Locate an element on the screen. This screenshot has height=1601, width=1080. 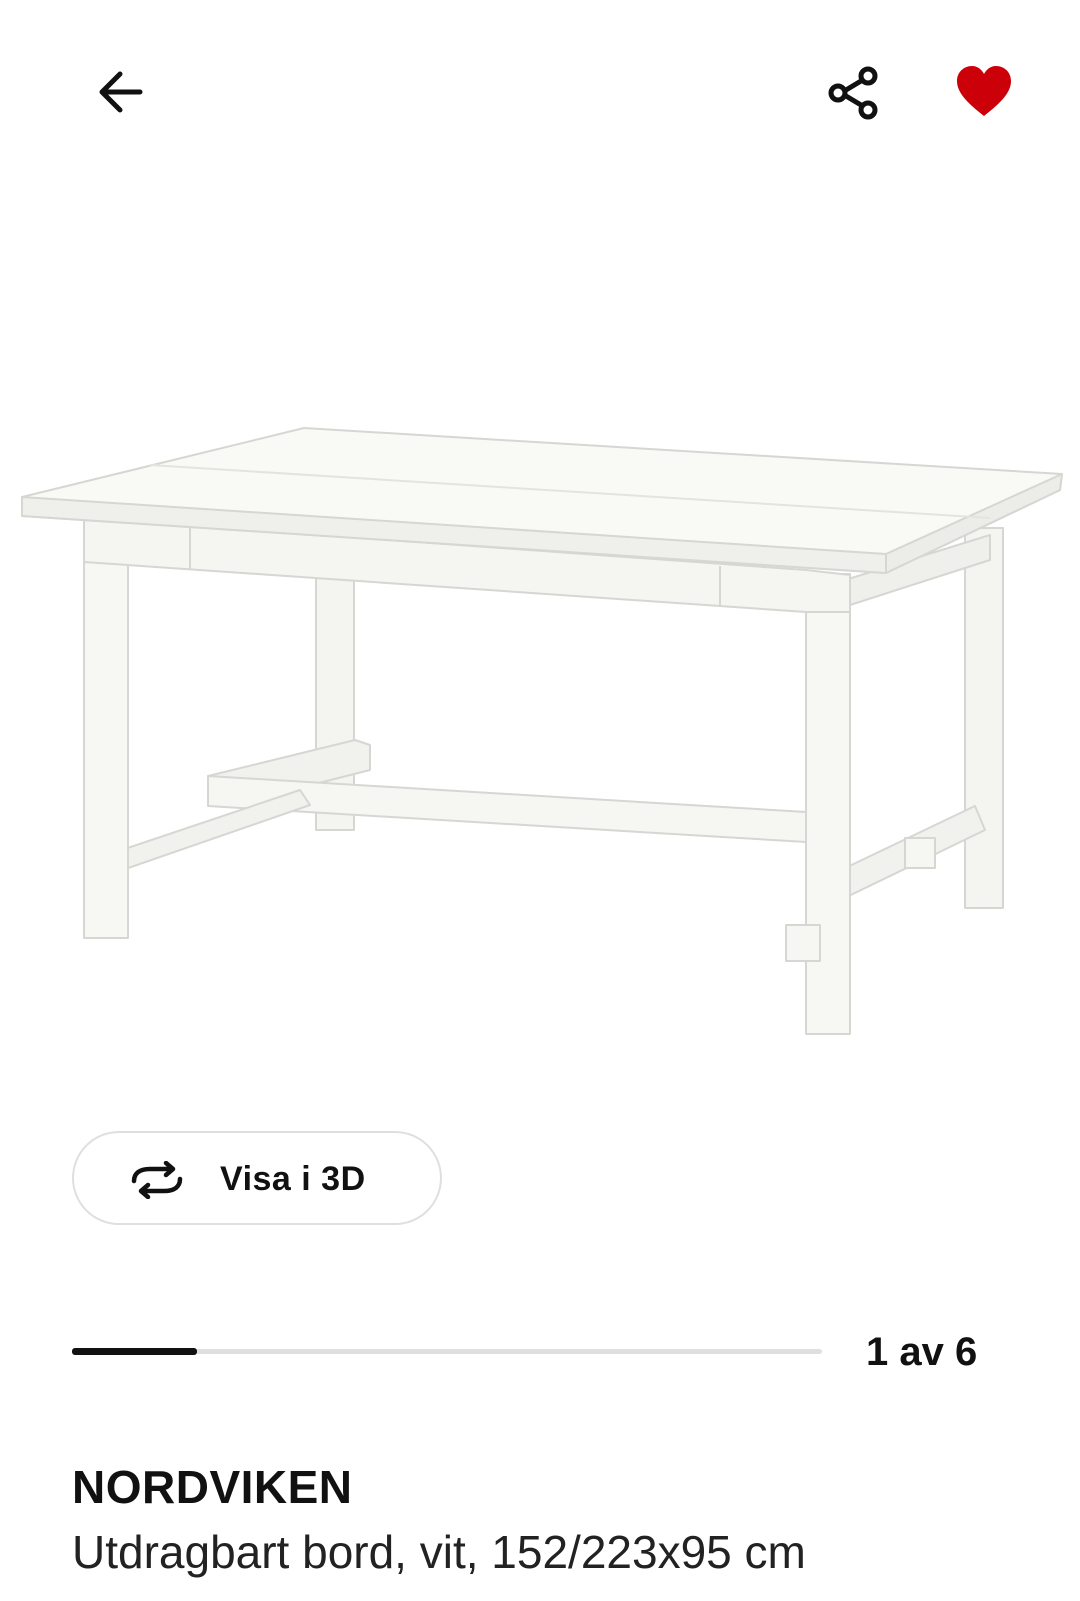
product-description: Utdragbart bord, vit, 152/223x95 cm is located at coordinates (439, 1552).